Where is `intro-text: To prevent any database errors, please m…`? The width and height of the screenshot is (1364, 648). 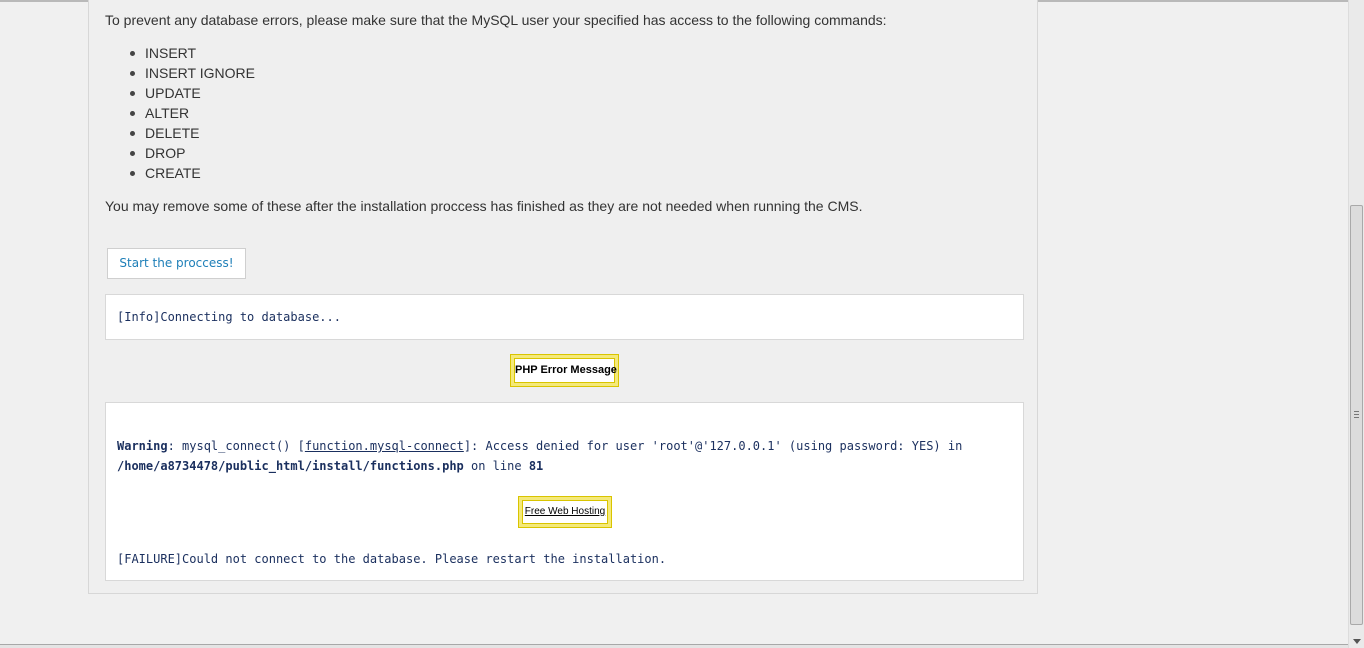 intro-text: To prevent any database errors, please m… is located at coordinates (496, 20).